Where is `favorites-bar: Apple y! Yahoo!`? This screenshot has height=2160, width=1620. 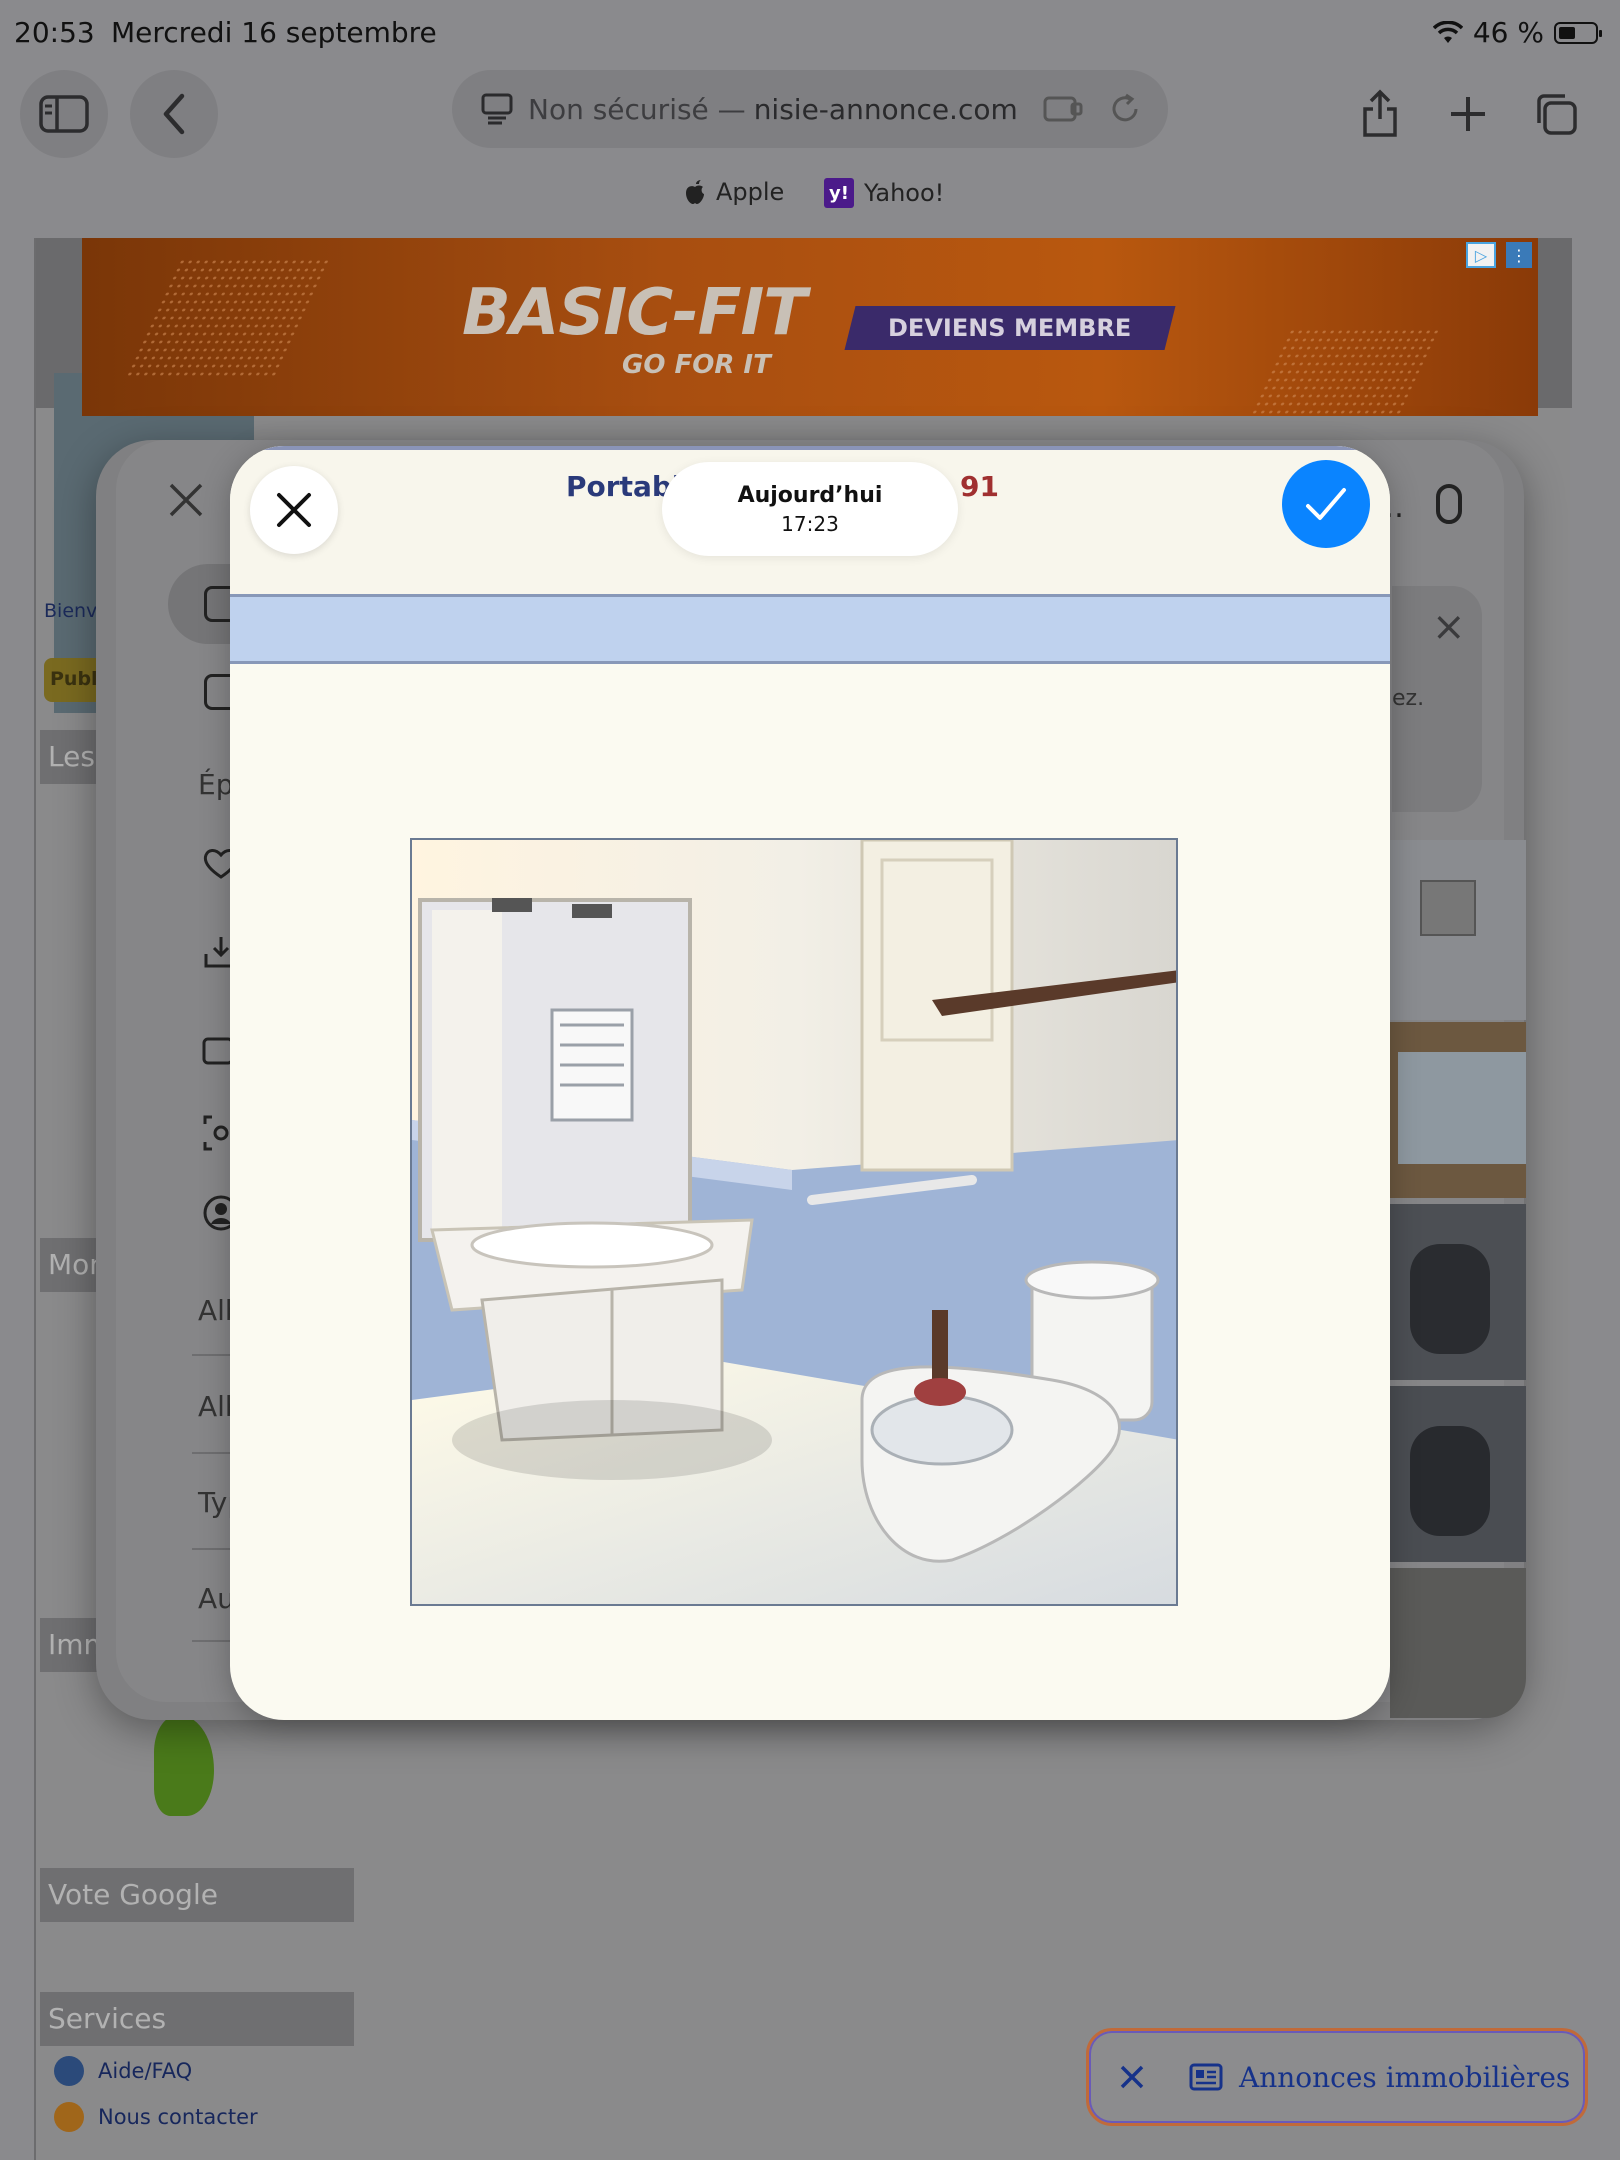 favorites-bar: Apple y! Yahoo! is located at coordinates (810, 196).